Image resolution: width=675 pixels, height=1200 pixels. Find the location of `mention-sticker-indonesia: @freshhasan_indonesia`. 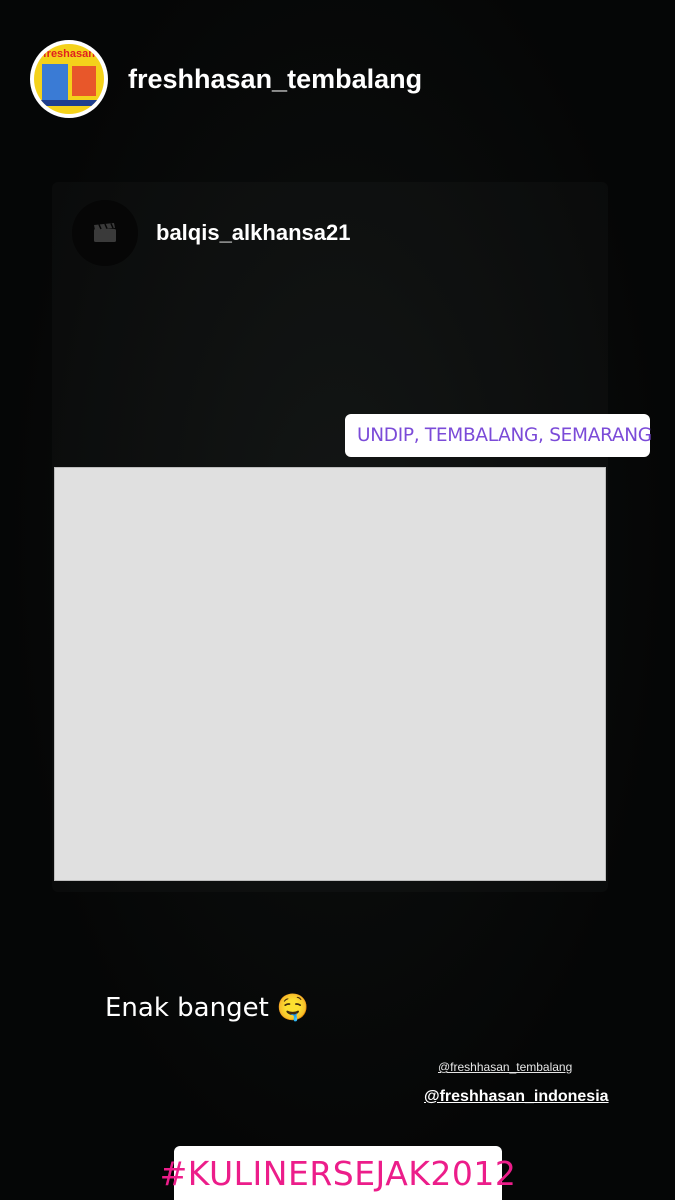

mention-sticker-indonesia: @freshhasan_indonesia is located at coordinates (516, 1097).